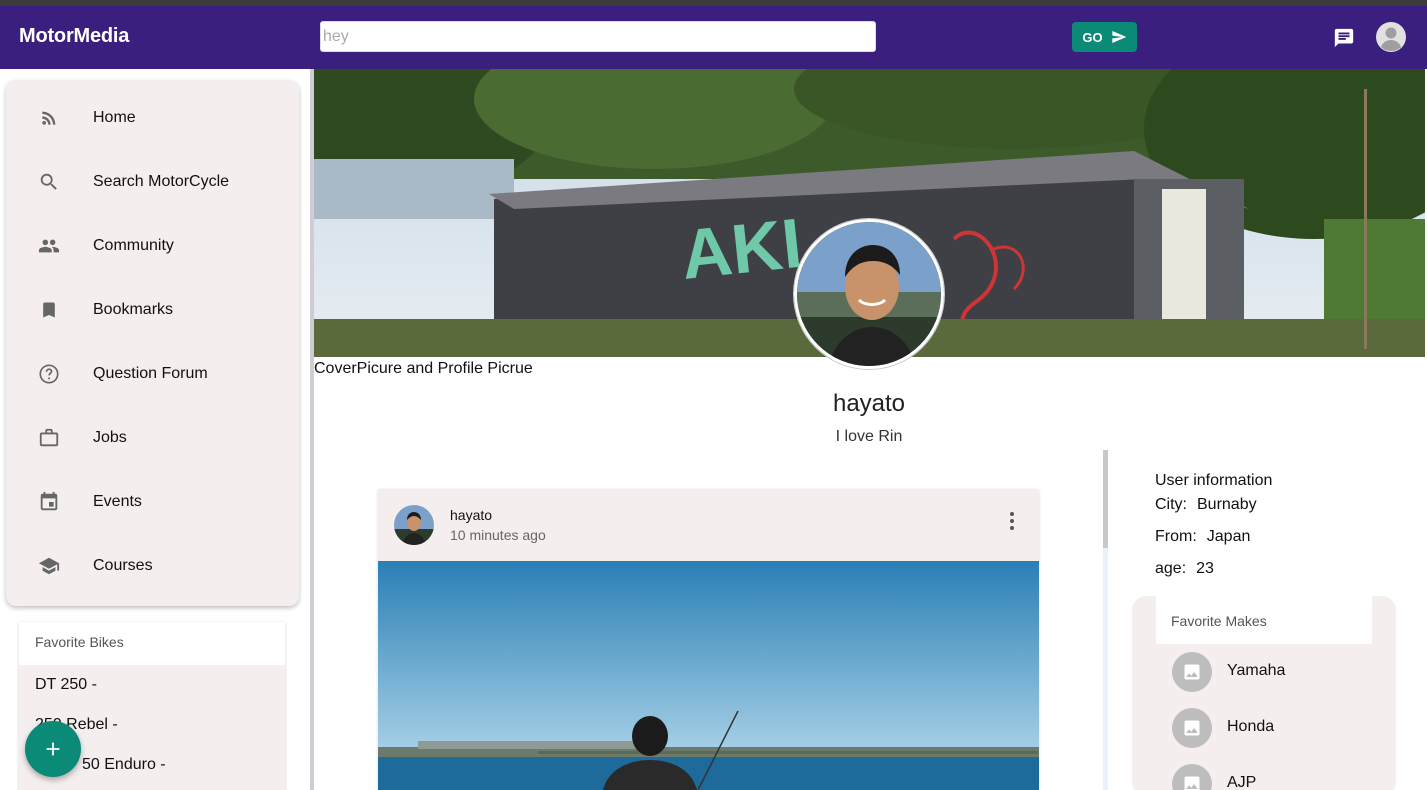 The image size is (1427, 790). I want to click on from-value: Japan, so click(1228, 536).